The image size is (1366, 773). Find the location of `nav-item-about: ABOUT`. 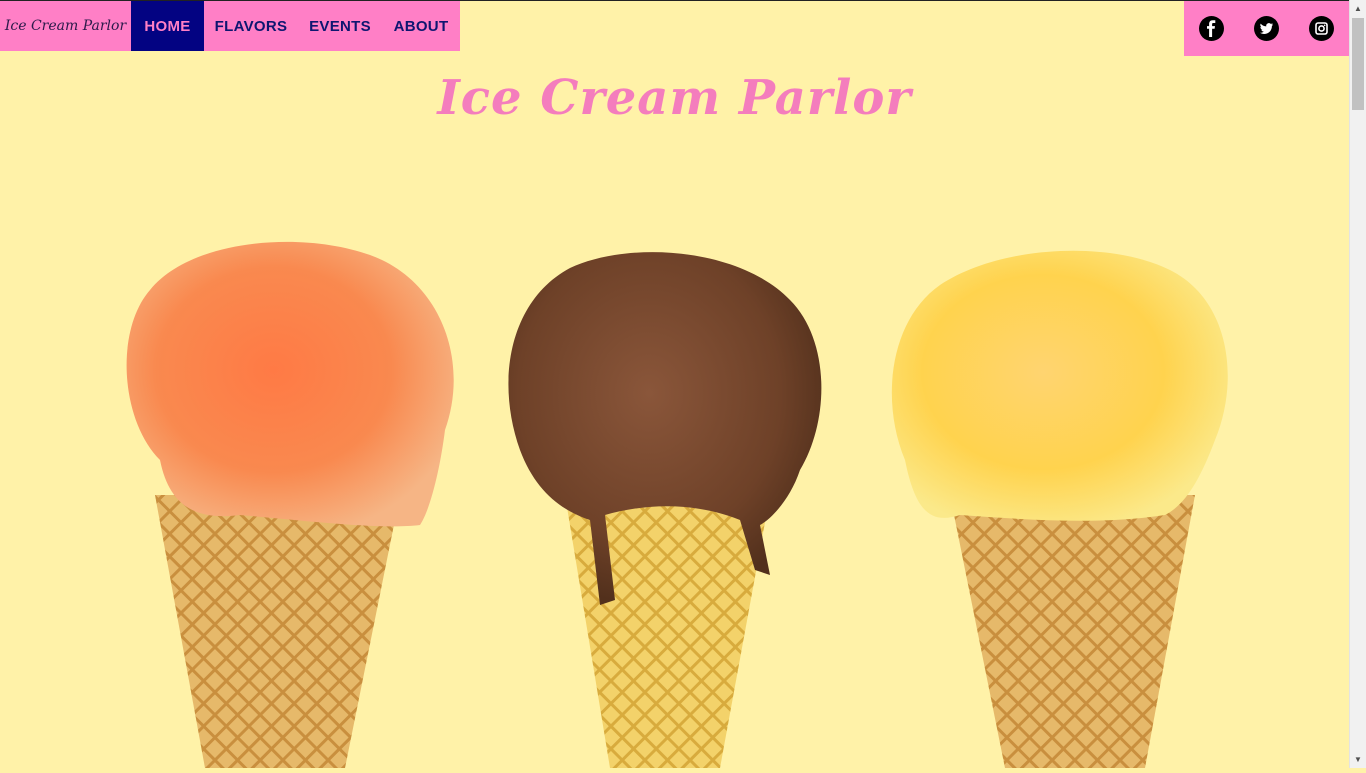

nav-item-about: ABOUT is located at coordinates (421, 26).